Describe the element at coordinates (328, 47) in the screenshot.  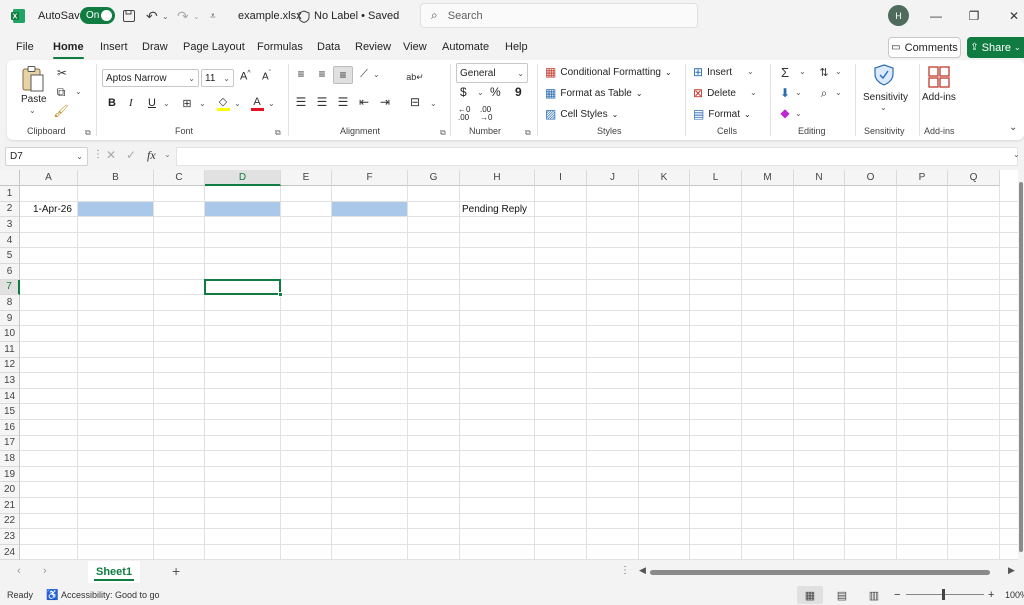
I see `tab-data: Data` at that location.